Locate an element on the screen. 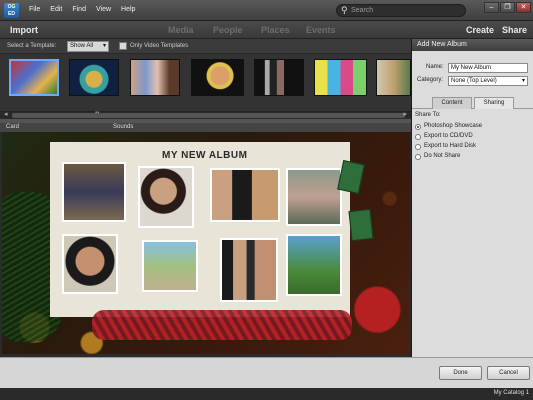  tab-people: People is located at coordinates (228, 30).